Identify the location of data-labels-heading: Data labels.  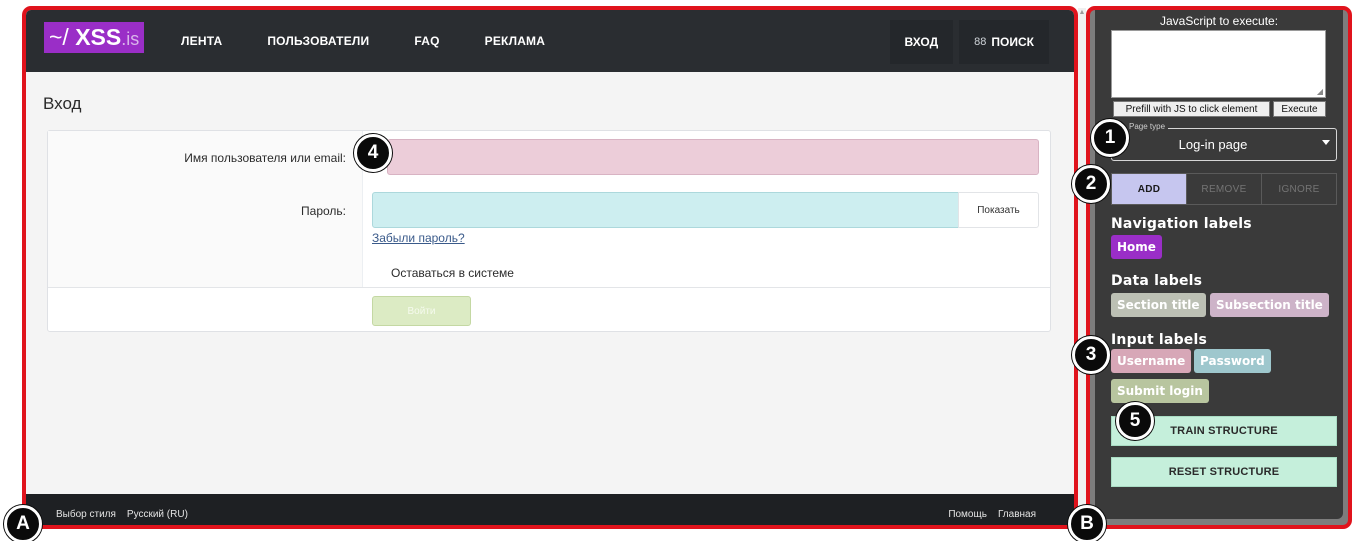
(1157, 281).